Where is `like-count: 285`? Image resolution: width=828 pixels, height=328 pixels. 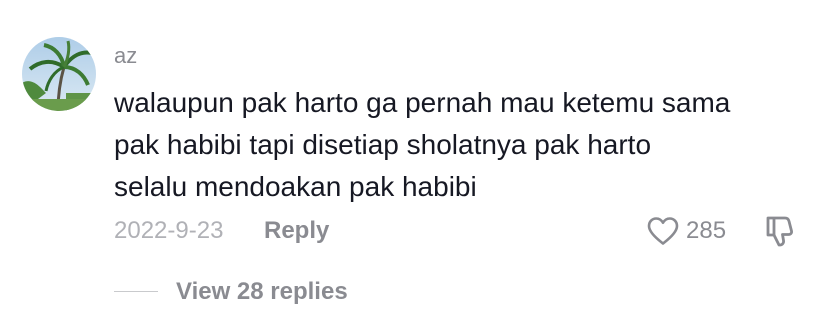 like-count: 285 is located at coordinates (706, 230).